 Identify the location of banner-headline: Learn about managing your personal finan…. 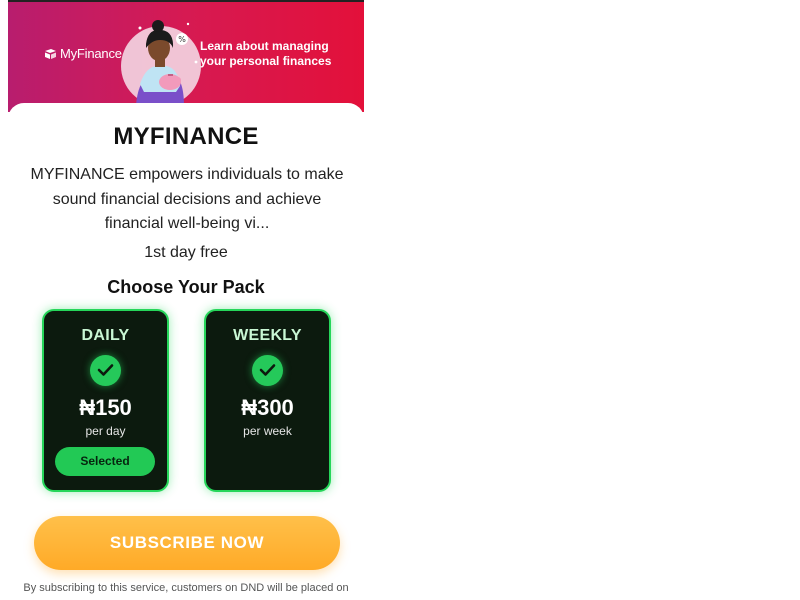
(280, 54).